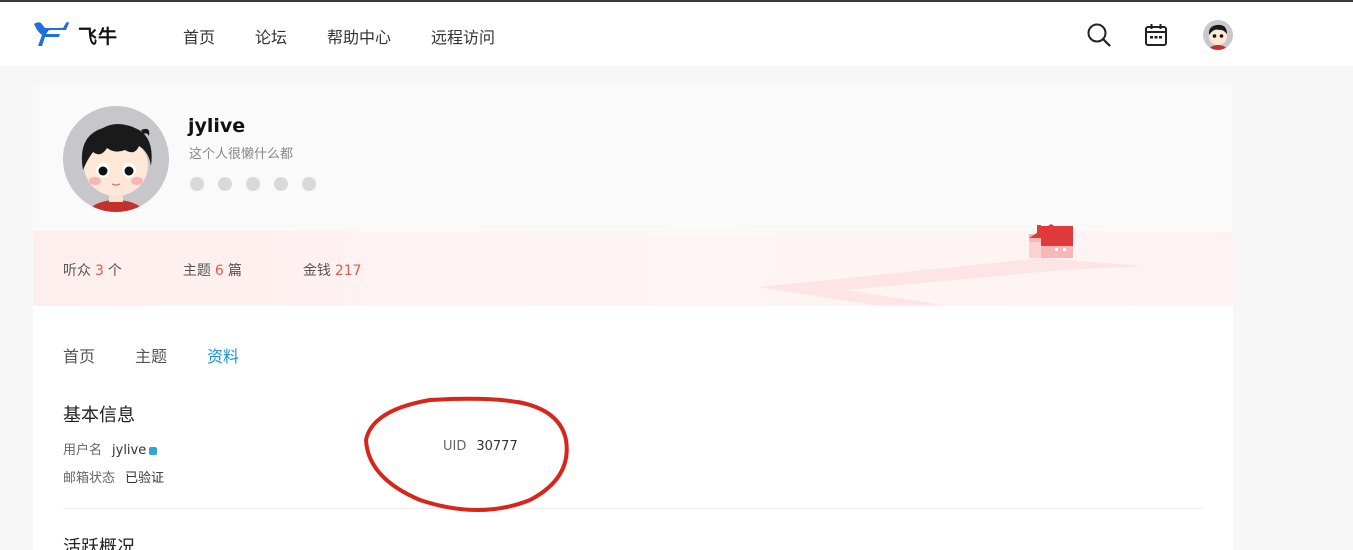  I want to click on username-row: 用户名 jylive, so click(110, 448).